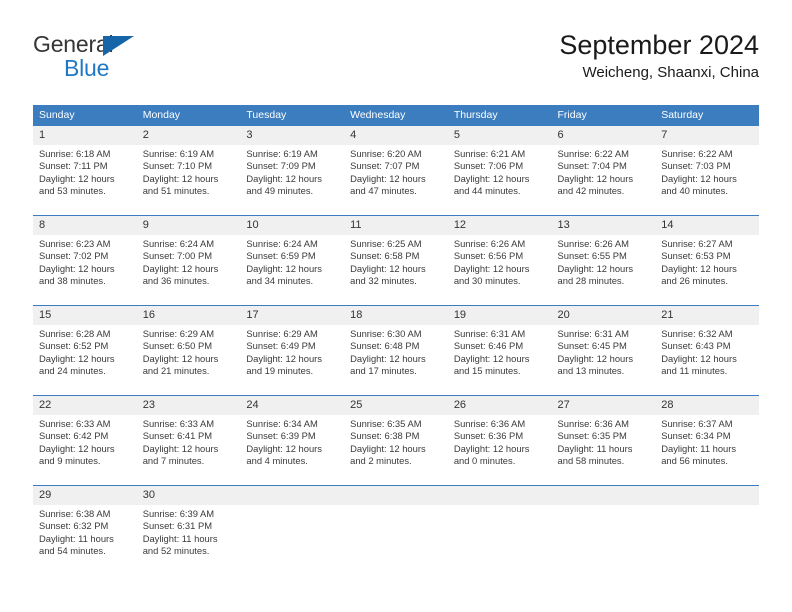  Describe the element at coordinates (499, 115) in the screenshot. I see `weekday-header-thursday: Thursday` at that location.